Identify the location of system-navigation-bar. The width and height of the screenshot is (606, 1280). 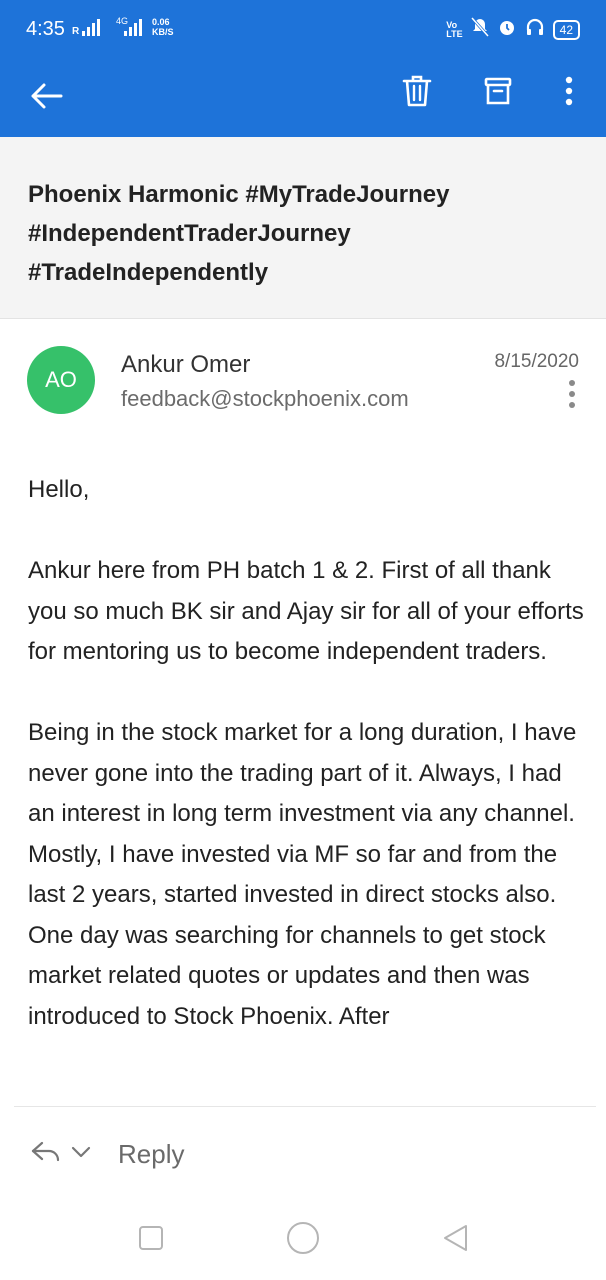
(303, 1240).